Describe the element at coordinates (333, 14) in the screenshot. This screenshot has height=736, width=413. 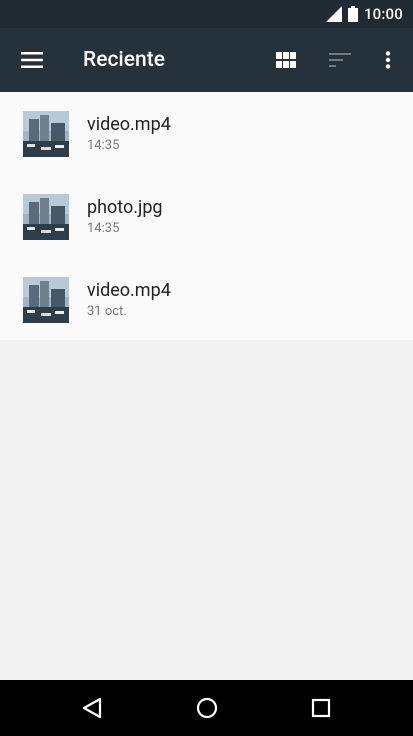
I see `signal-icon` at that location.